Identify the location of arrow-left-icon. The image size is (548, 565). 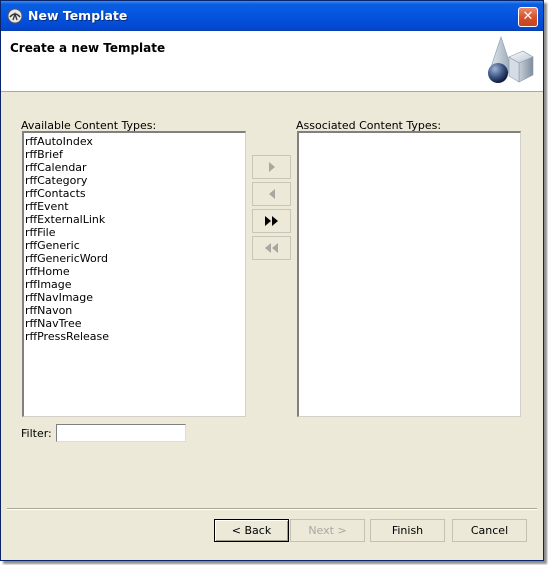
(271, 194).